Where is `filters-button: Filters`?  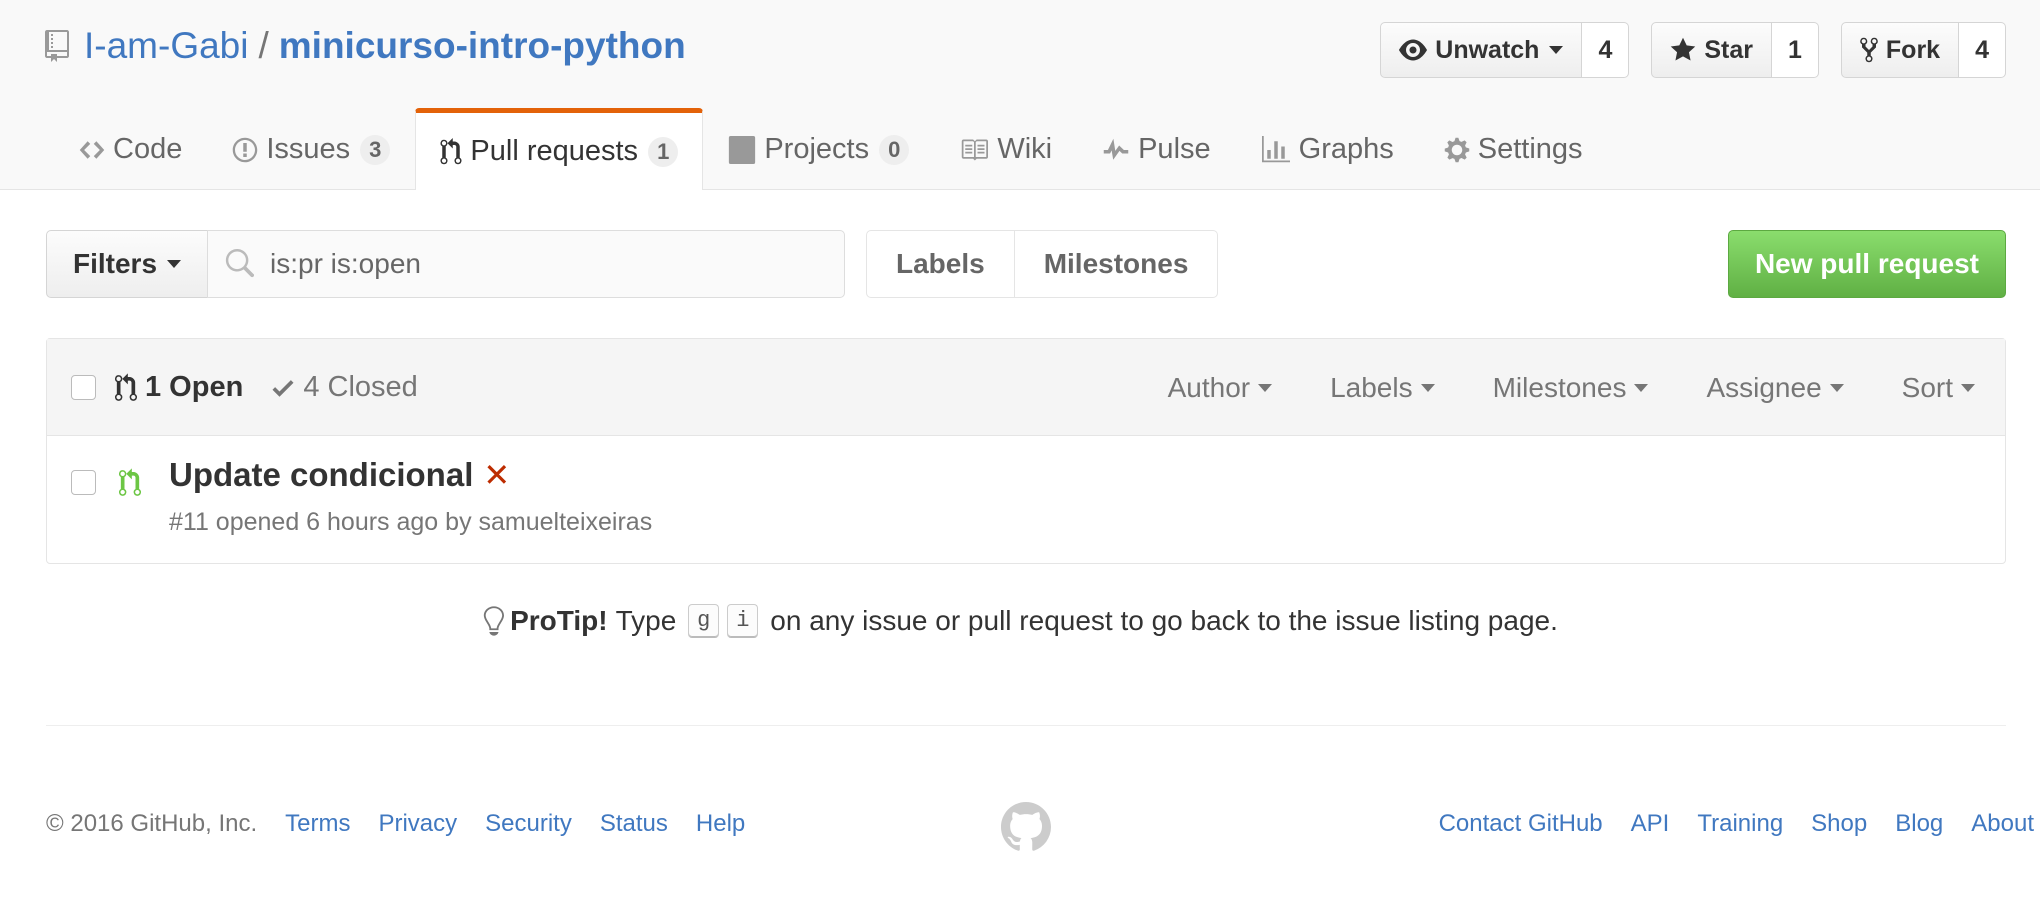 filters-button: Filters is located at coordinates (127, 264).